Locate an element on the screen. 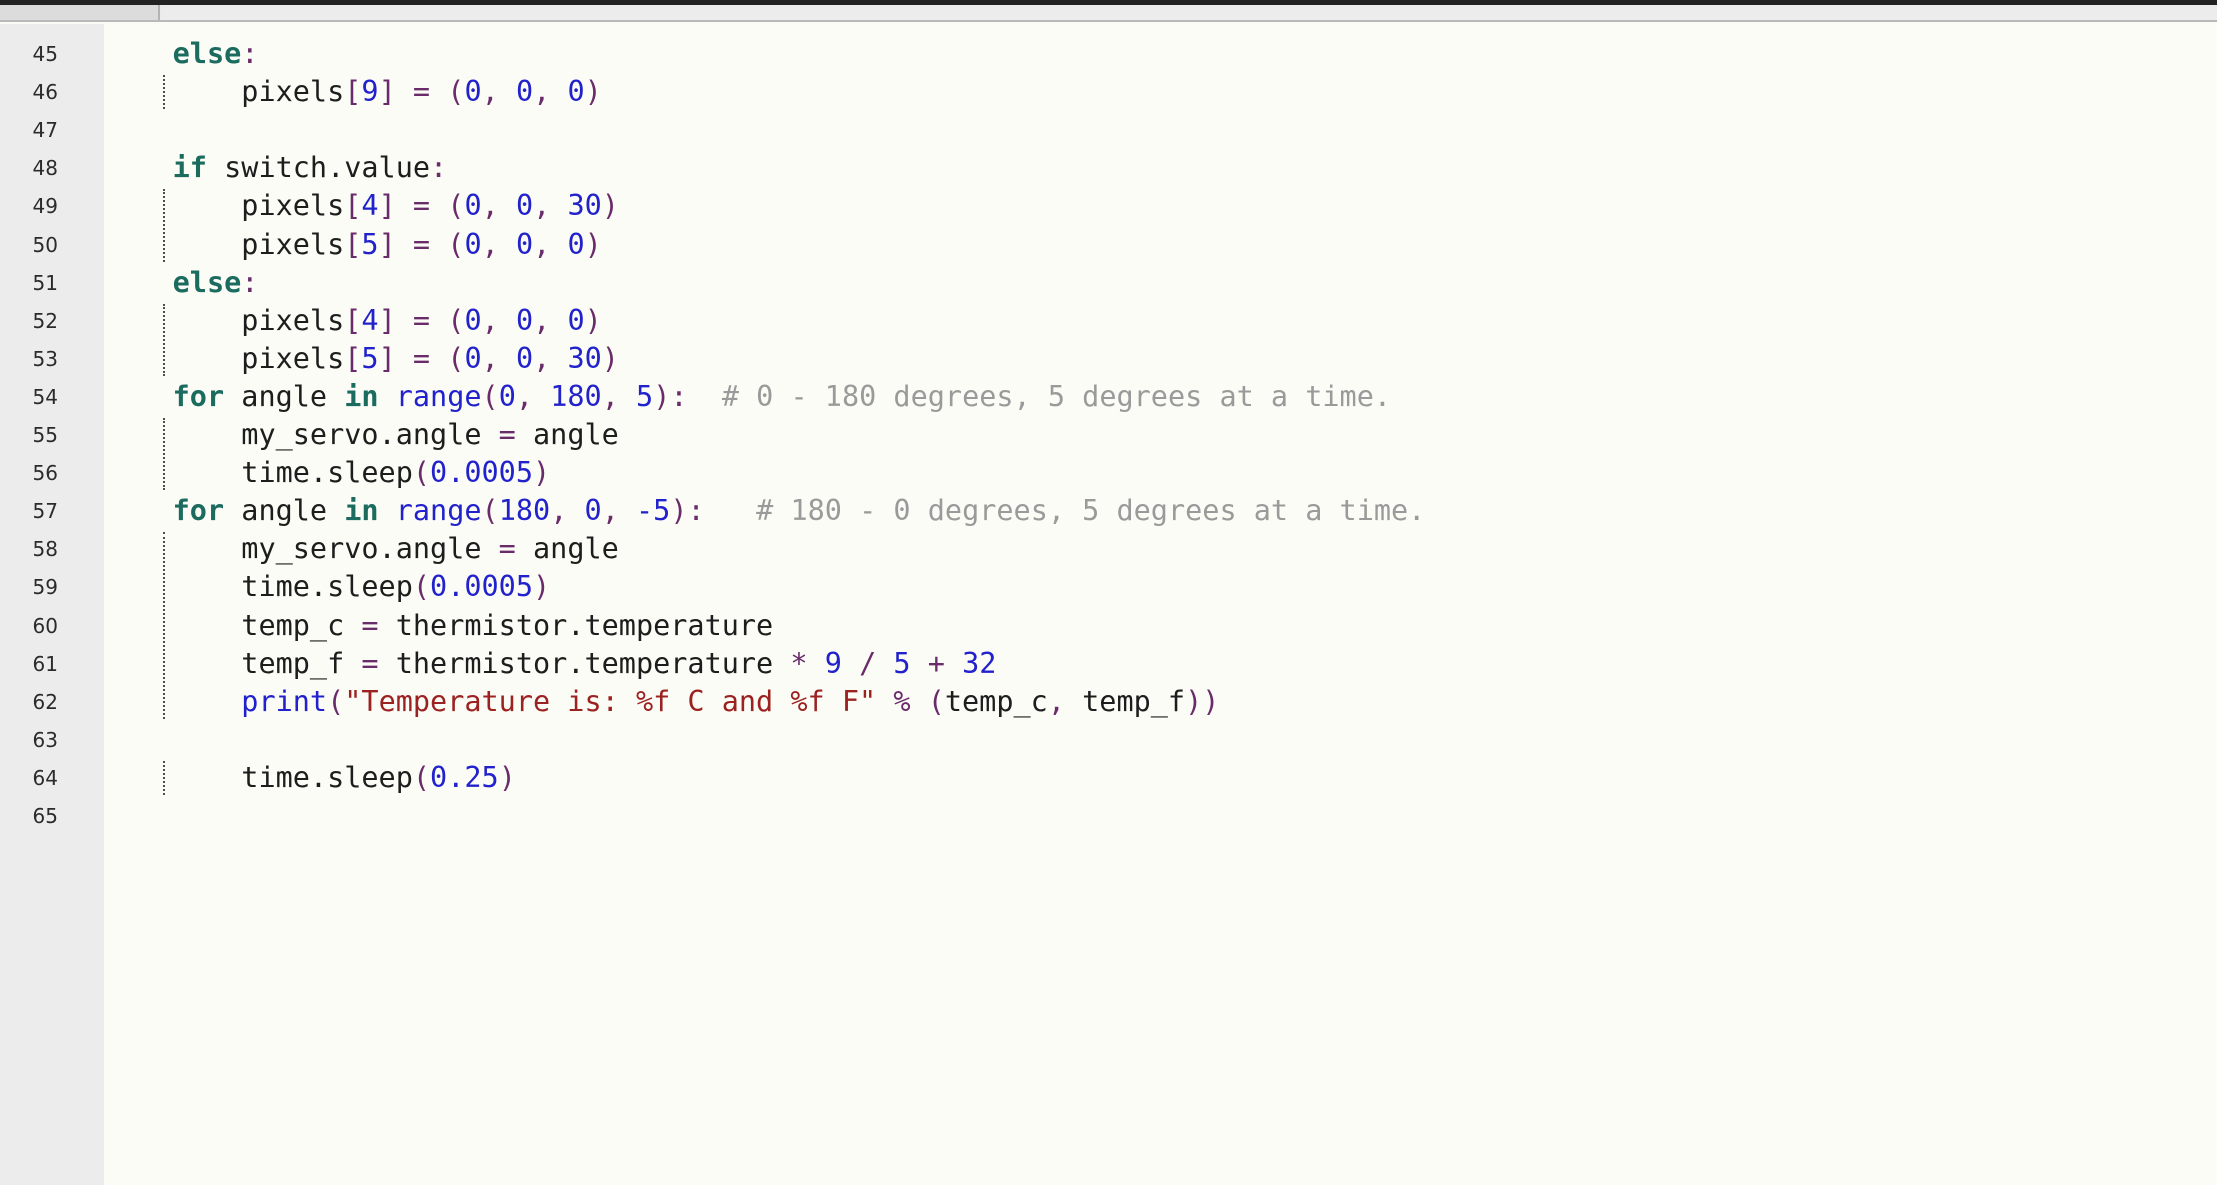 The height and width of the screenshot is (1185, 2217). code-line-text: temp_c = thermistor.temperature is located at coordinates (438, 626).